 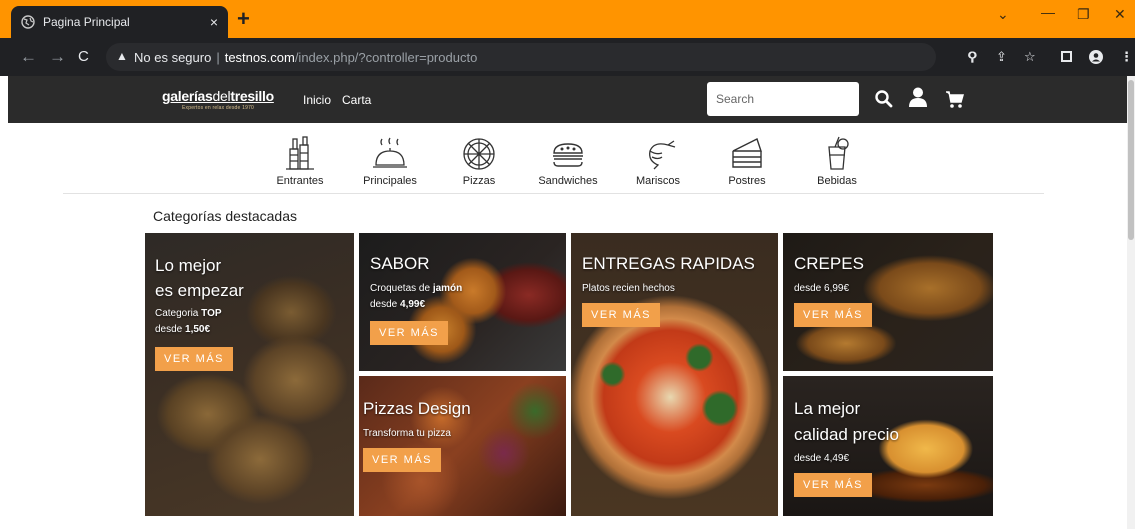 What do you see at coordinates (83, 56) in the screenshot?
I see `reload-icon: C` at bounding box center [83, 56].